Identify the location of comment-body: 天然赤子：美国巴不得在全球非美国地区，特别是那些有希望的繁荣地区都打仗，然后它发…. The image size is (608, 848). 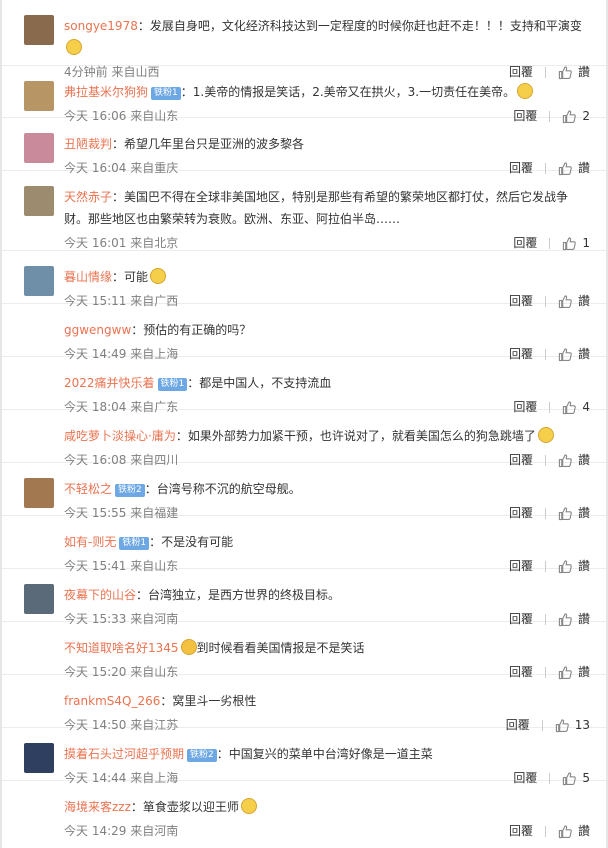
(335, 221).